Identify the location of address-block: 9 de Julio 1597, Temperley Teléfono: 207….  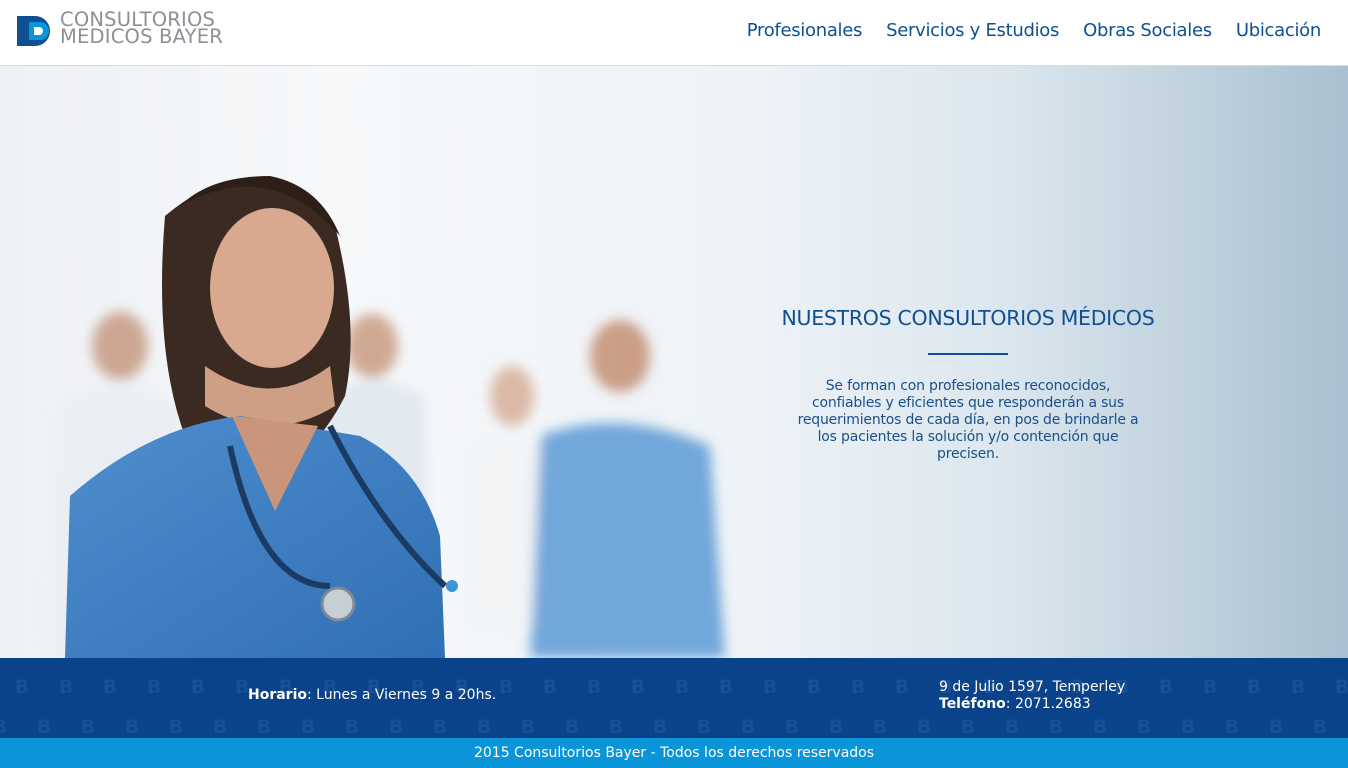
(1032, 696).